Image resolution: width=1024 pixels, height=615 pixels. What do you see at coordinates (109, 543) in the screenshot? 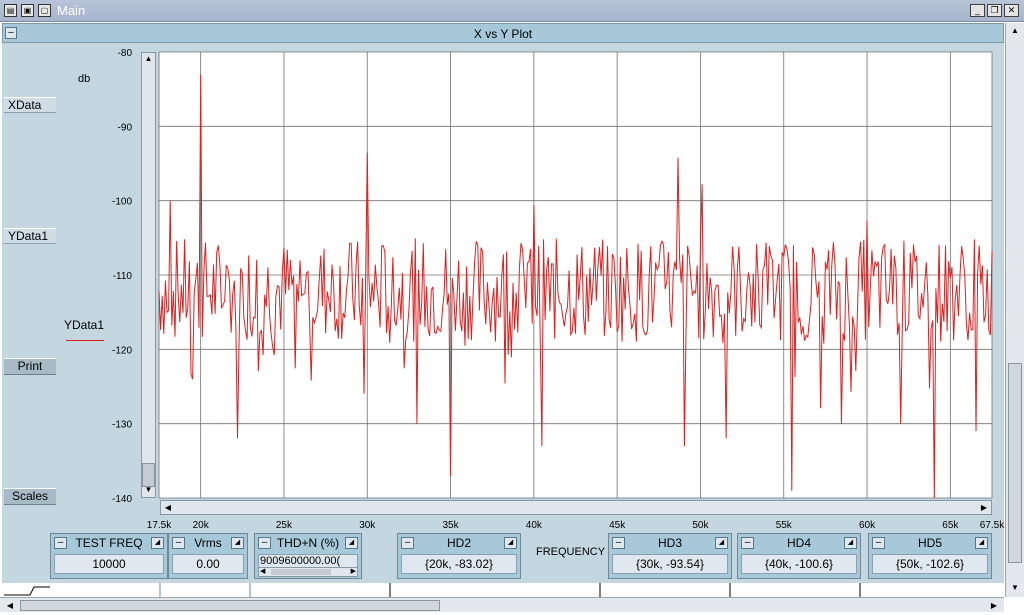
I see `test-freq-title: TEST FREQ` at bounding box center [109, 543].